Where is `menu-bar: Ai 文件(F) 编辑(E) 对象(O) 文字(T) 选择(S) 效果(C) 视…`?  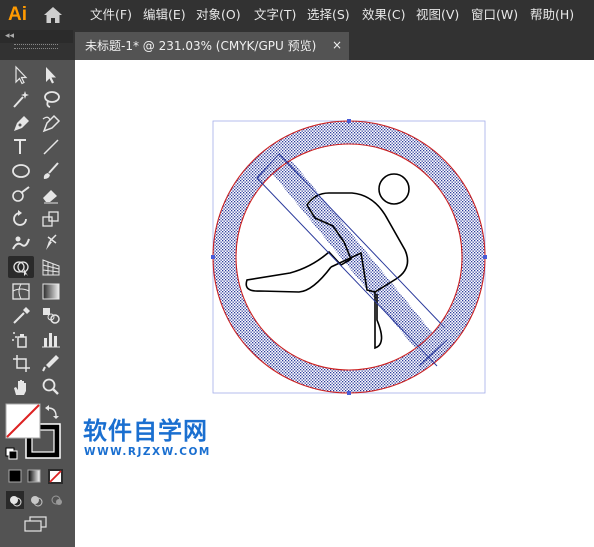
menu-bar: Ai 文件(F) 编辑(E) 对象(O) 文字(T) 选择(S) 效果(C) 视… is located at coordinates (297, 15).